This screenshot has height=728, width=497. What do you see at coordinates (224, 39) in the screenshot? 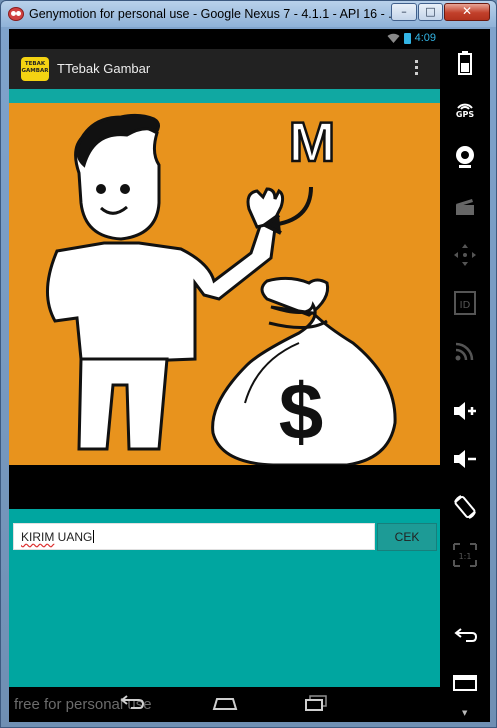
I see `android-status-bar: 4:09` at bounding box center [224, 39].